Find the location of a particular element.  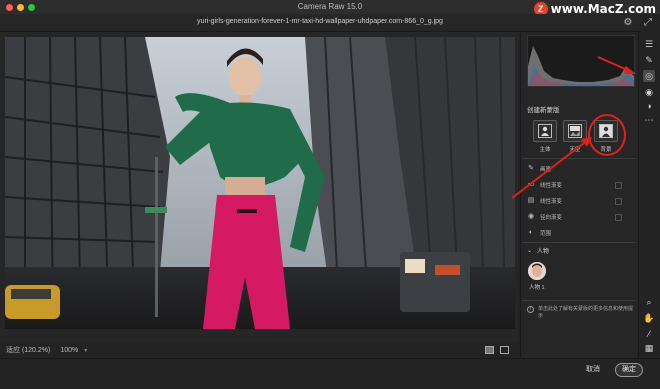

ok-button: 确定 is located at coordinates (629, 370).